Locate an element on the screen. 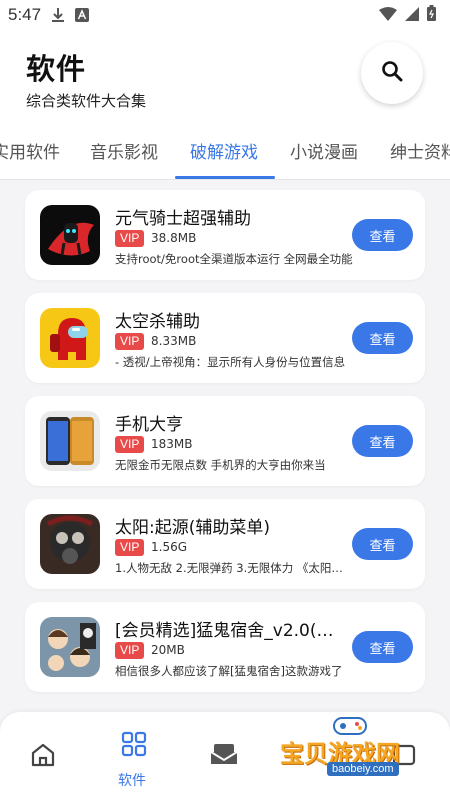 The width and height of the screenshot is (450, 800). app-size: 8.33MB is located at coordinates (174, 341).